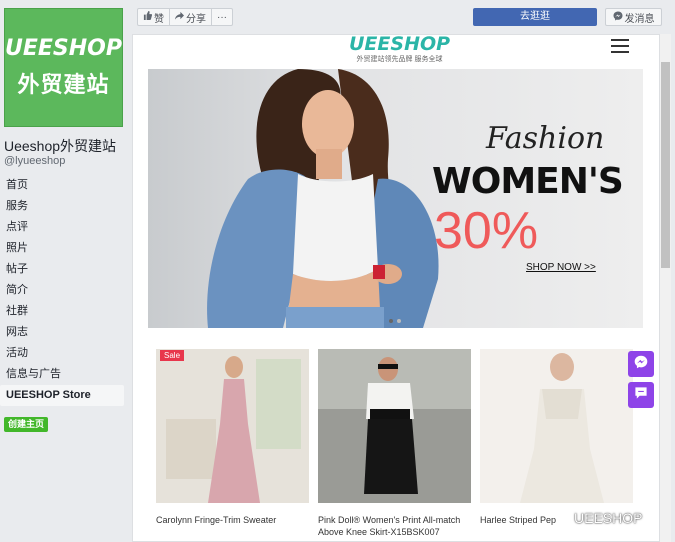 The image size is (675, 542). What do you see at coordinates (62, 332) in the screenshot?
I see `sidebar-item-notes: 网志` at bounding box center [62, 332].